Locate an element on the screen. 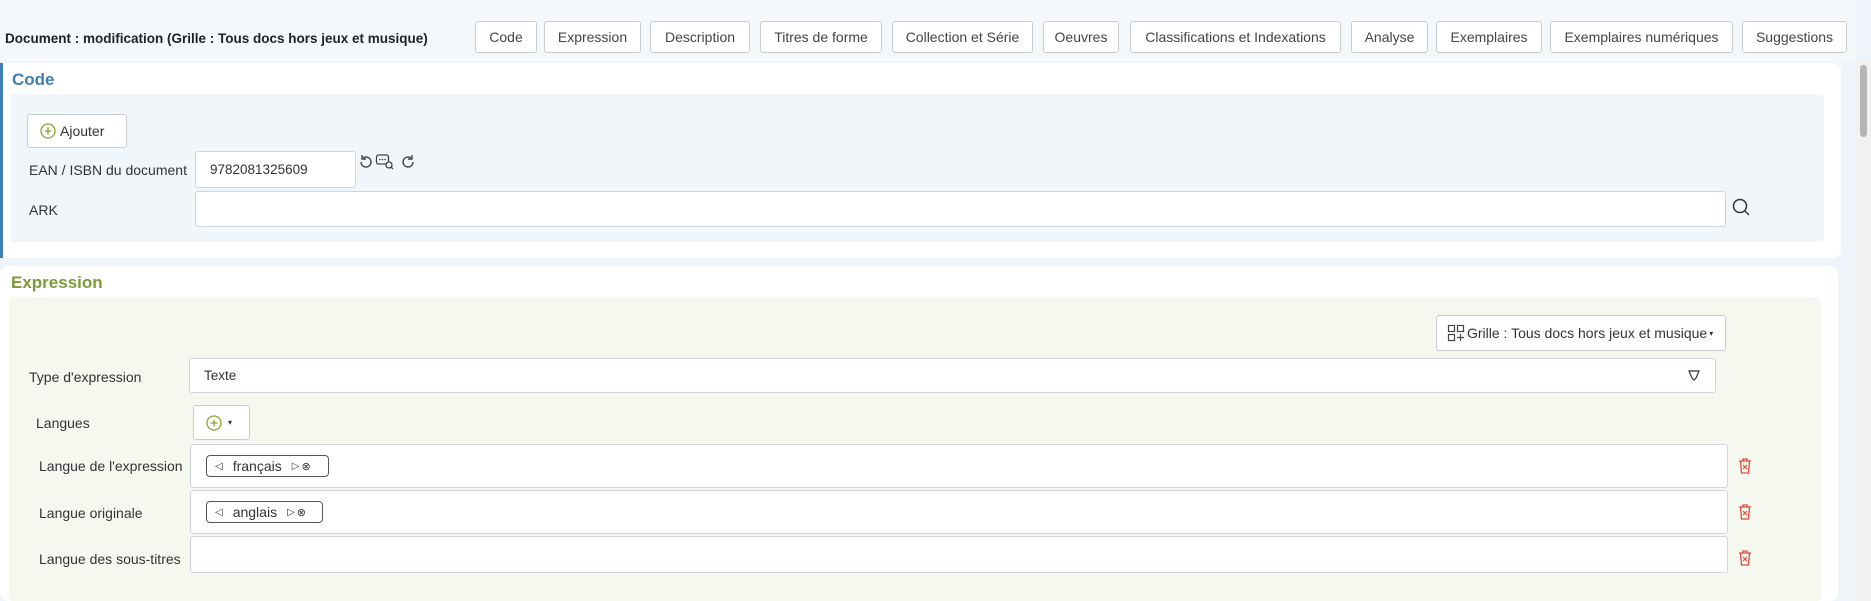 The image size is (1871, 601). language-chip-anglais: ◁ anglais ▷ ⊗ is located at coordinates (264, 512).